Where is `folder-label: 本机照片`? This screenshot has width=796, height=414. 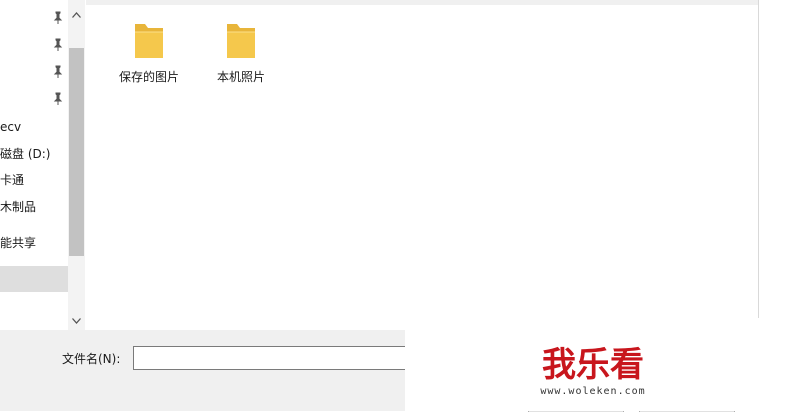
folder-label: 本机照片 is located at coordinates (240, 77).